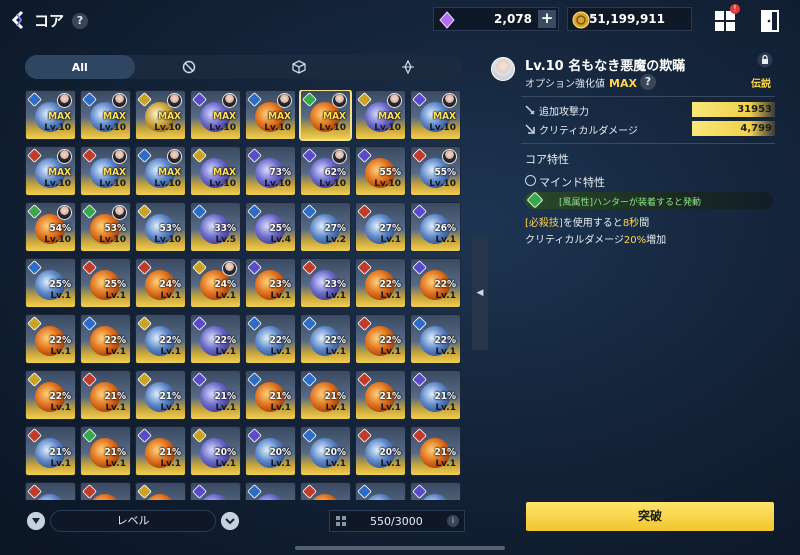  Describe the element at coordinates (60, 396) in the screenshot. I see `core-enhance-value: 22%` at that location.